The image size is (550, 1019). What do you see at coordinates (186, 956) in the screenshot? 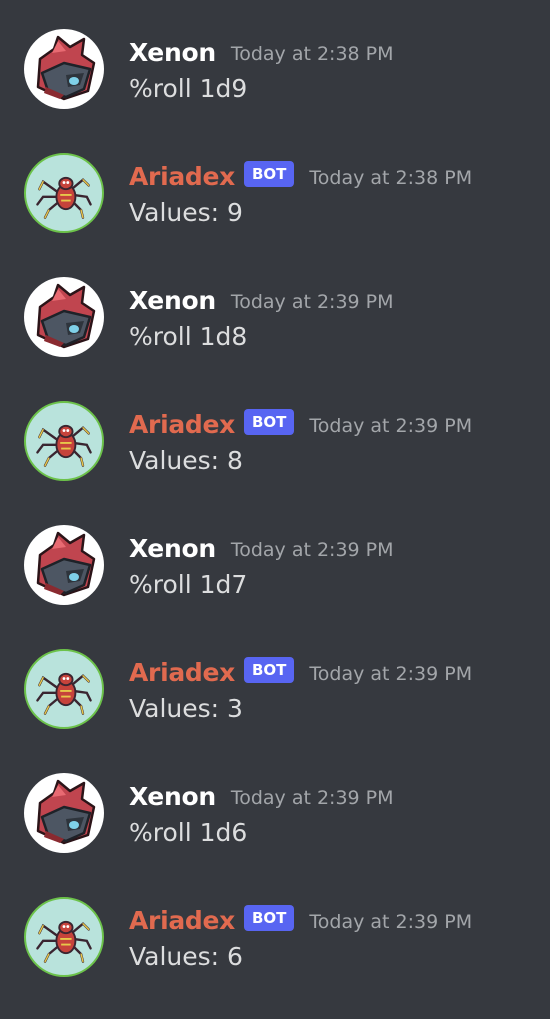
I see `message-text: Values: 6` at bounding box center [186, 956].